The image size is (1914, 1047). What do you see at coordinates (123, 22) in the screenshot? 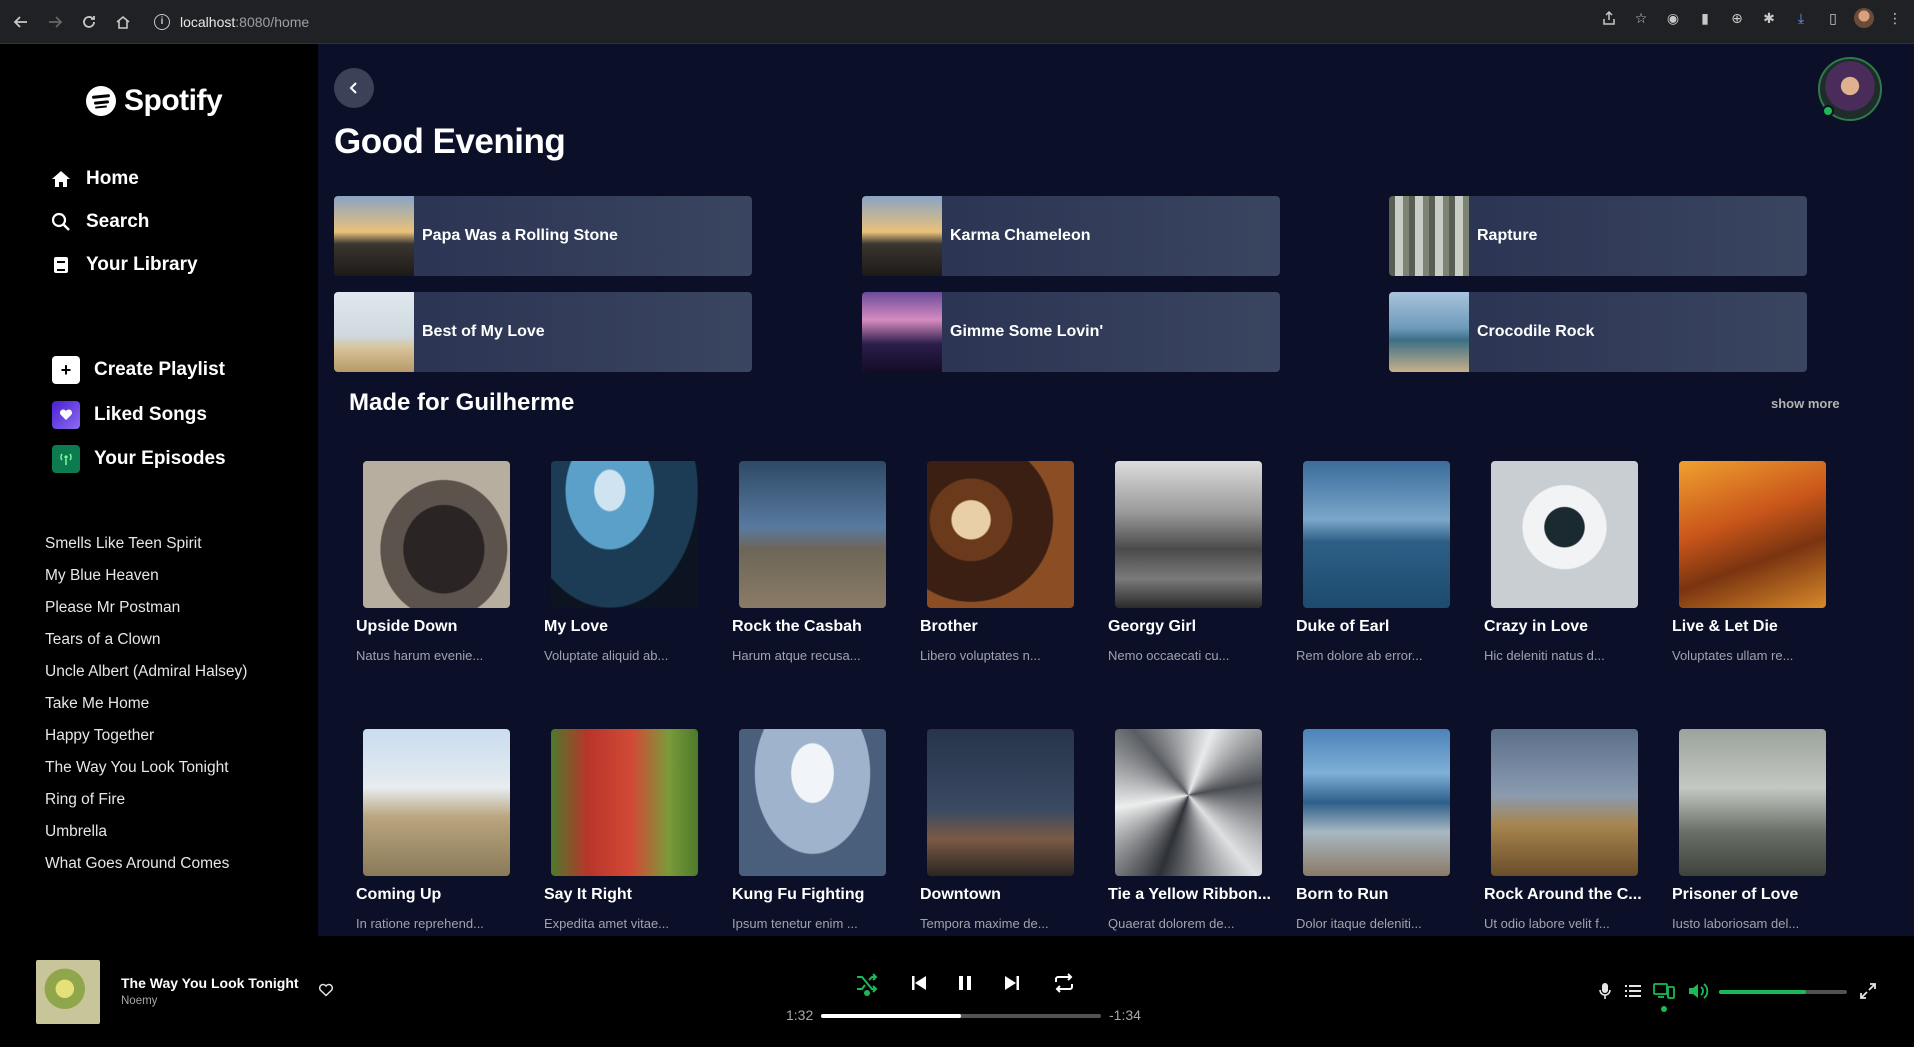
I see `browser-home-icon` at bounding box center [123, 22].